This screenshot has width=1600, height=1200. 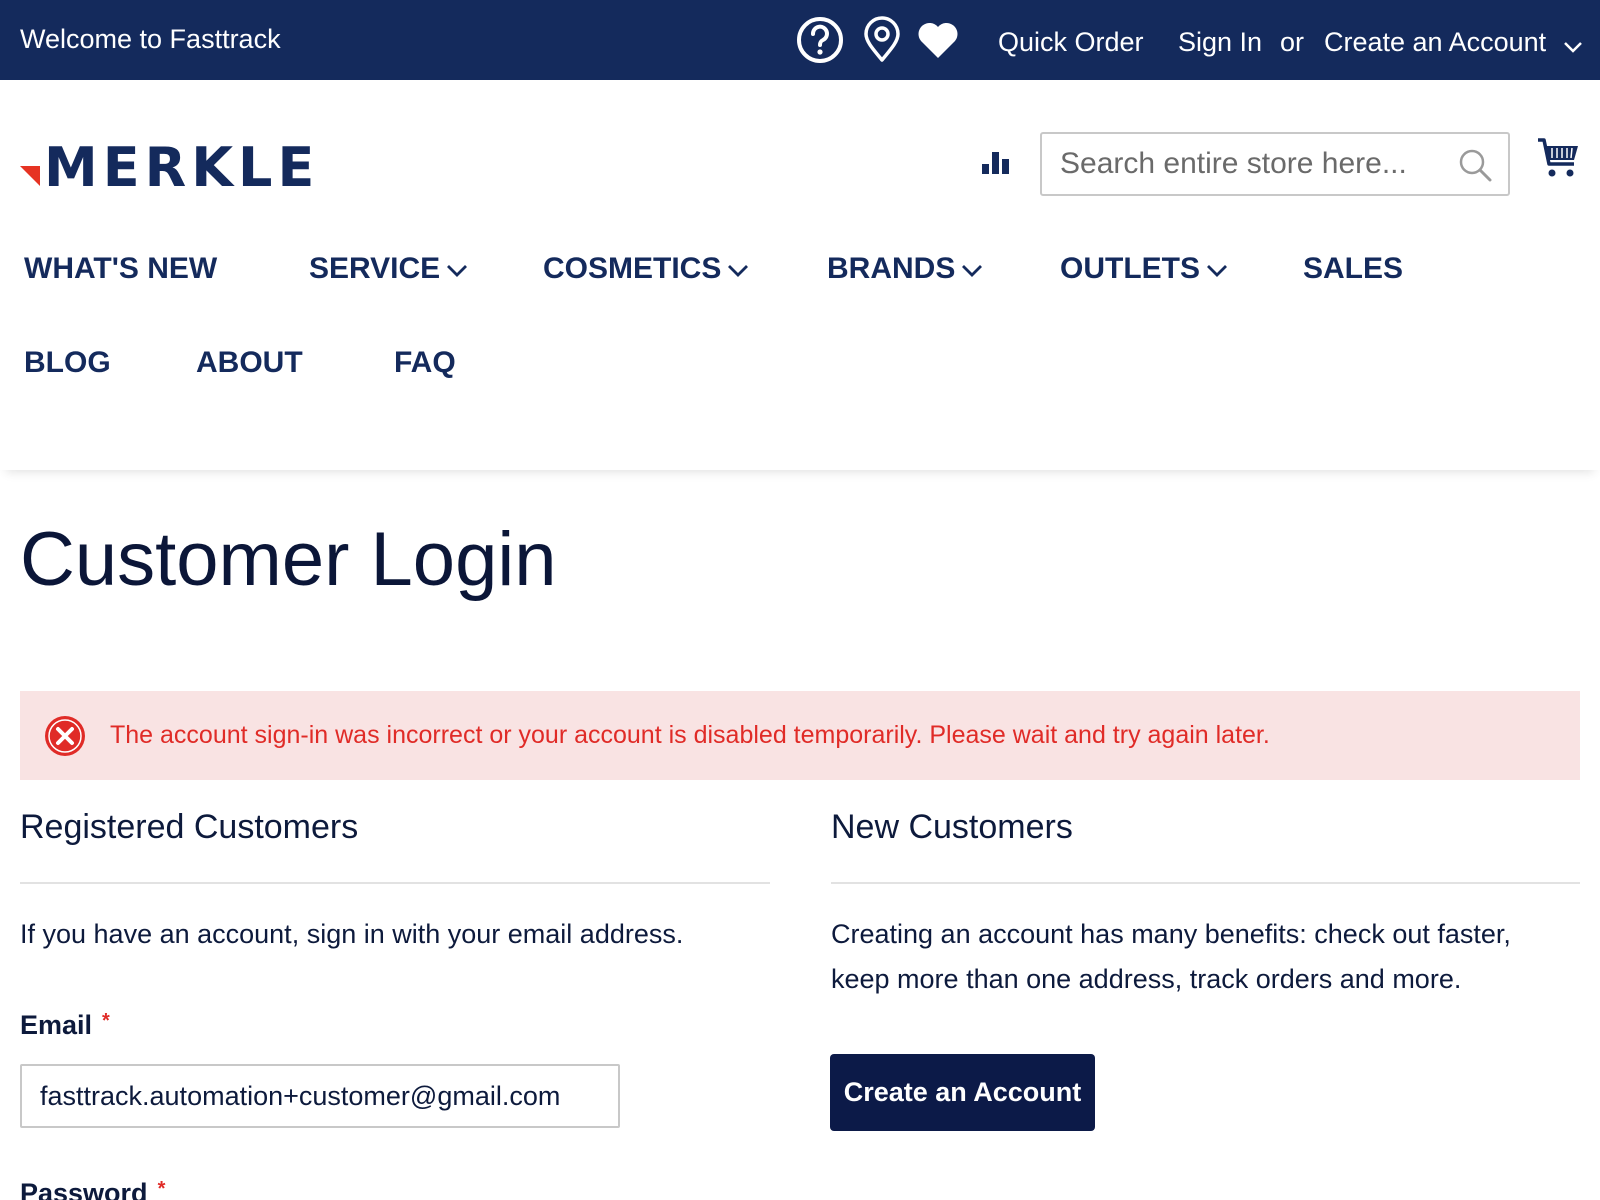 I want to click on nav-item-cosmetics: COSMETICS, so click(x=646, y=269).